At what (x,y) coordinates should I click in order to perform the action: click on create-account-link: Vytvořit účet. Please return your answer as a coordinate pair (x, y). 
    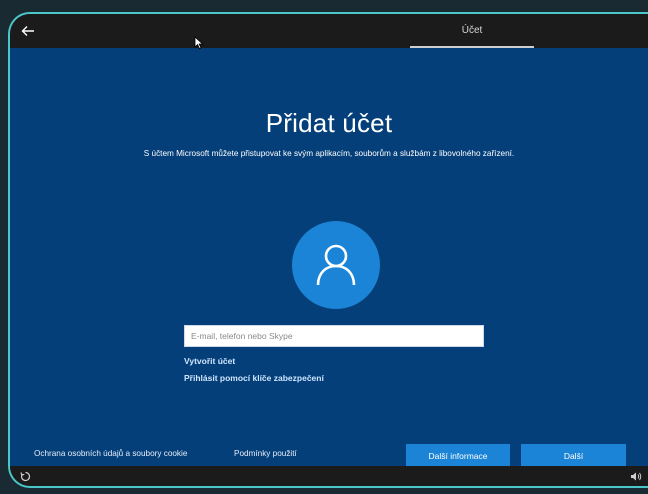
    Looking at the image, I should click on (209, 361).